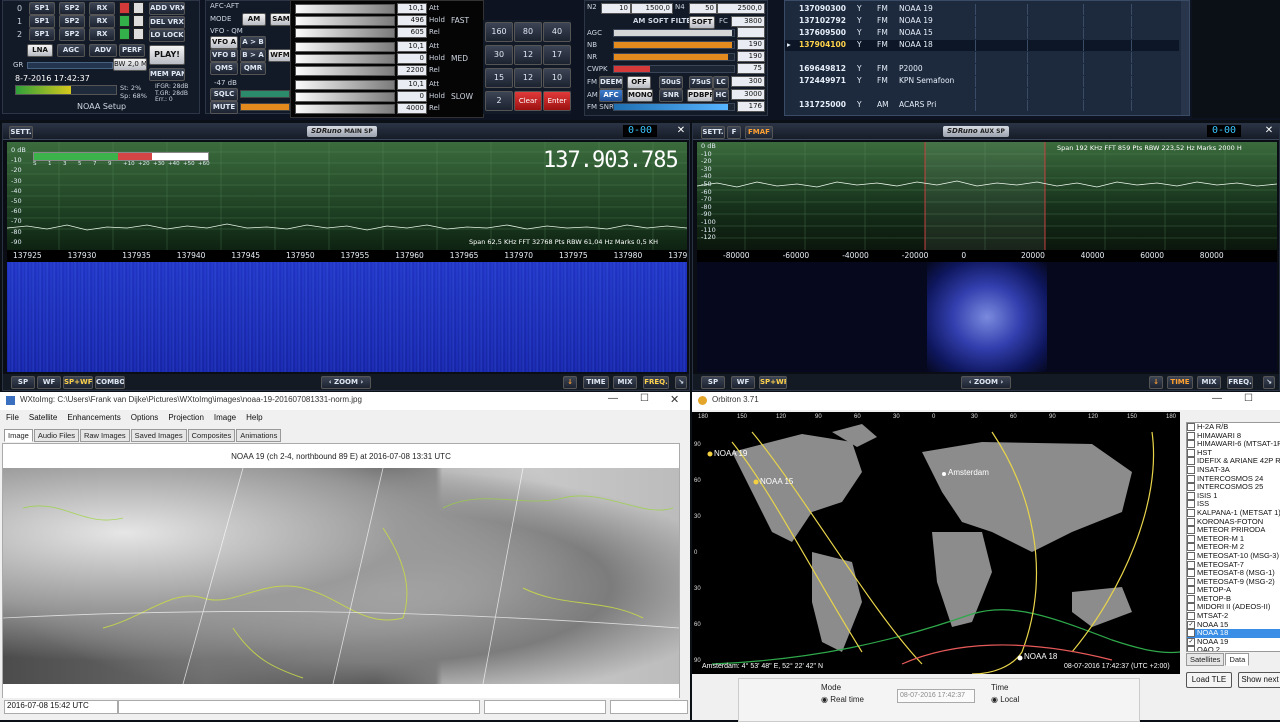 This screenshot has height=722, width=1280. Describe the element at coordinates (412, 96) in the screenshot. I see `agc-value: 0` at that location.